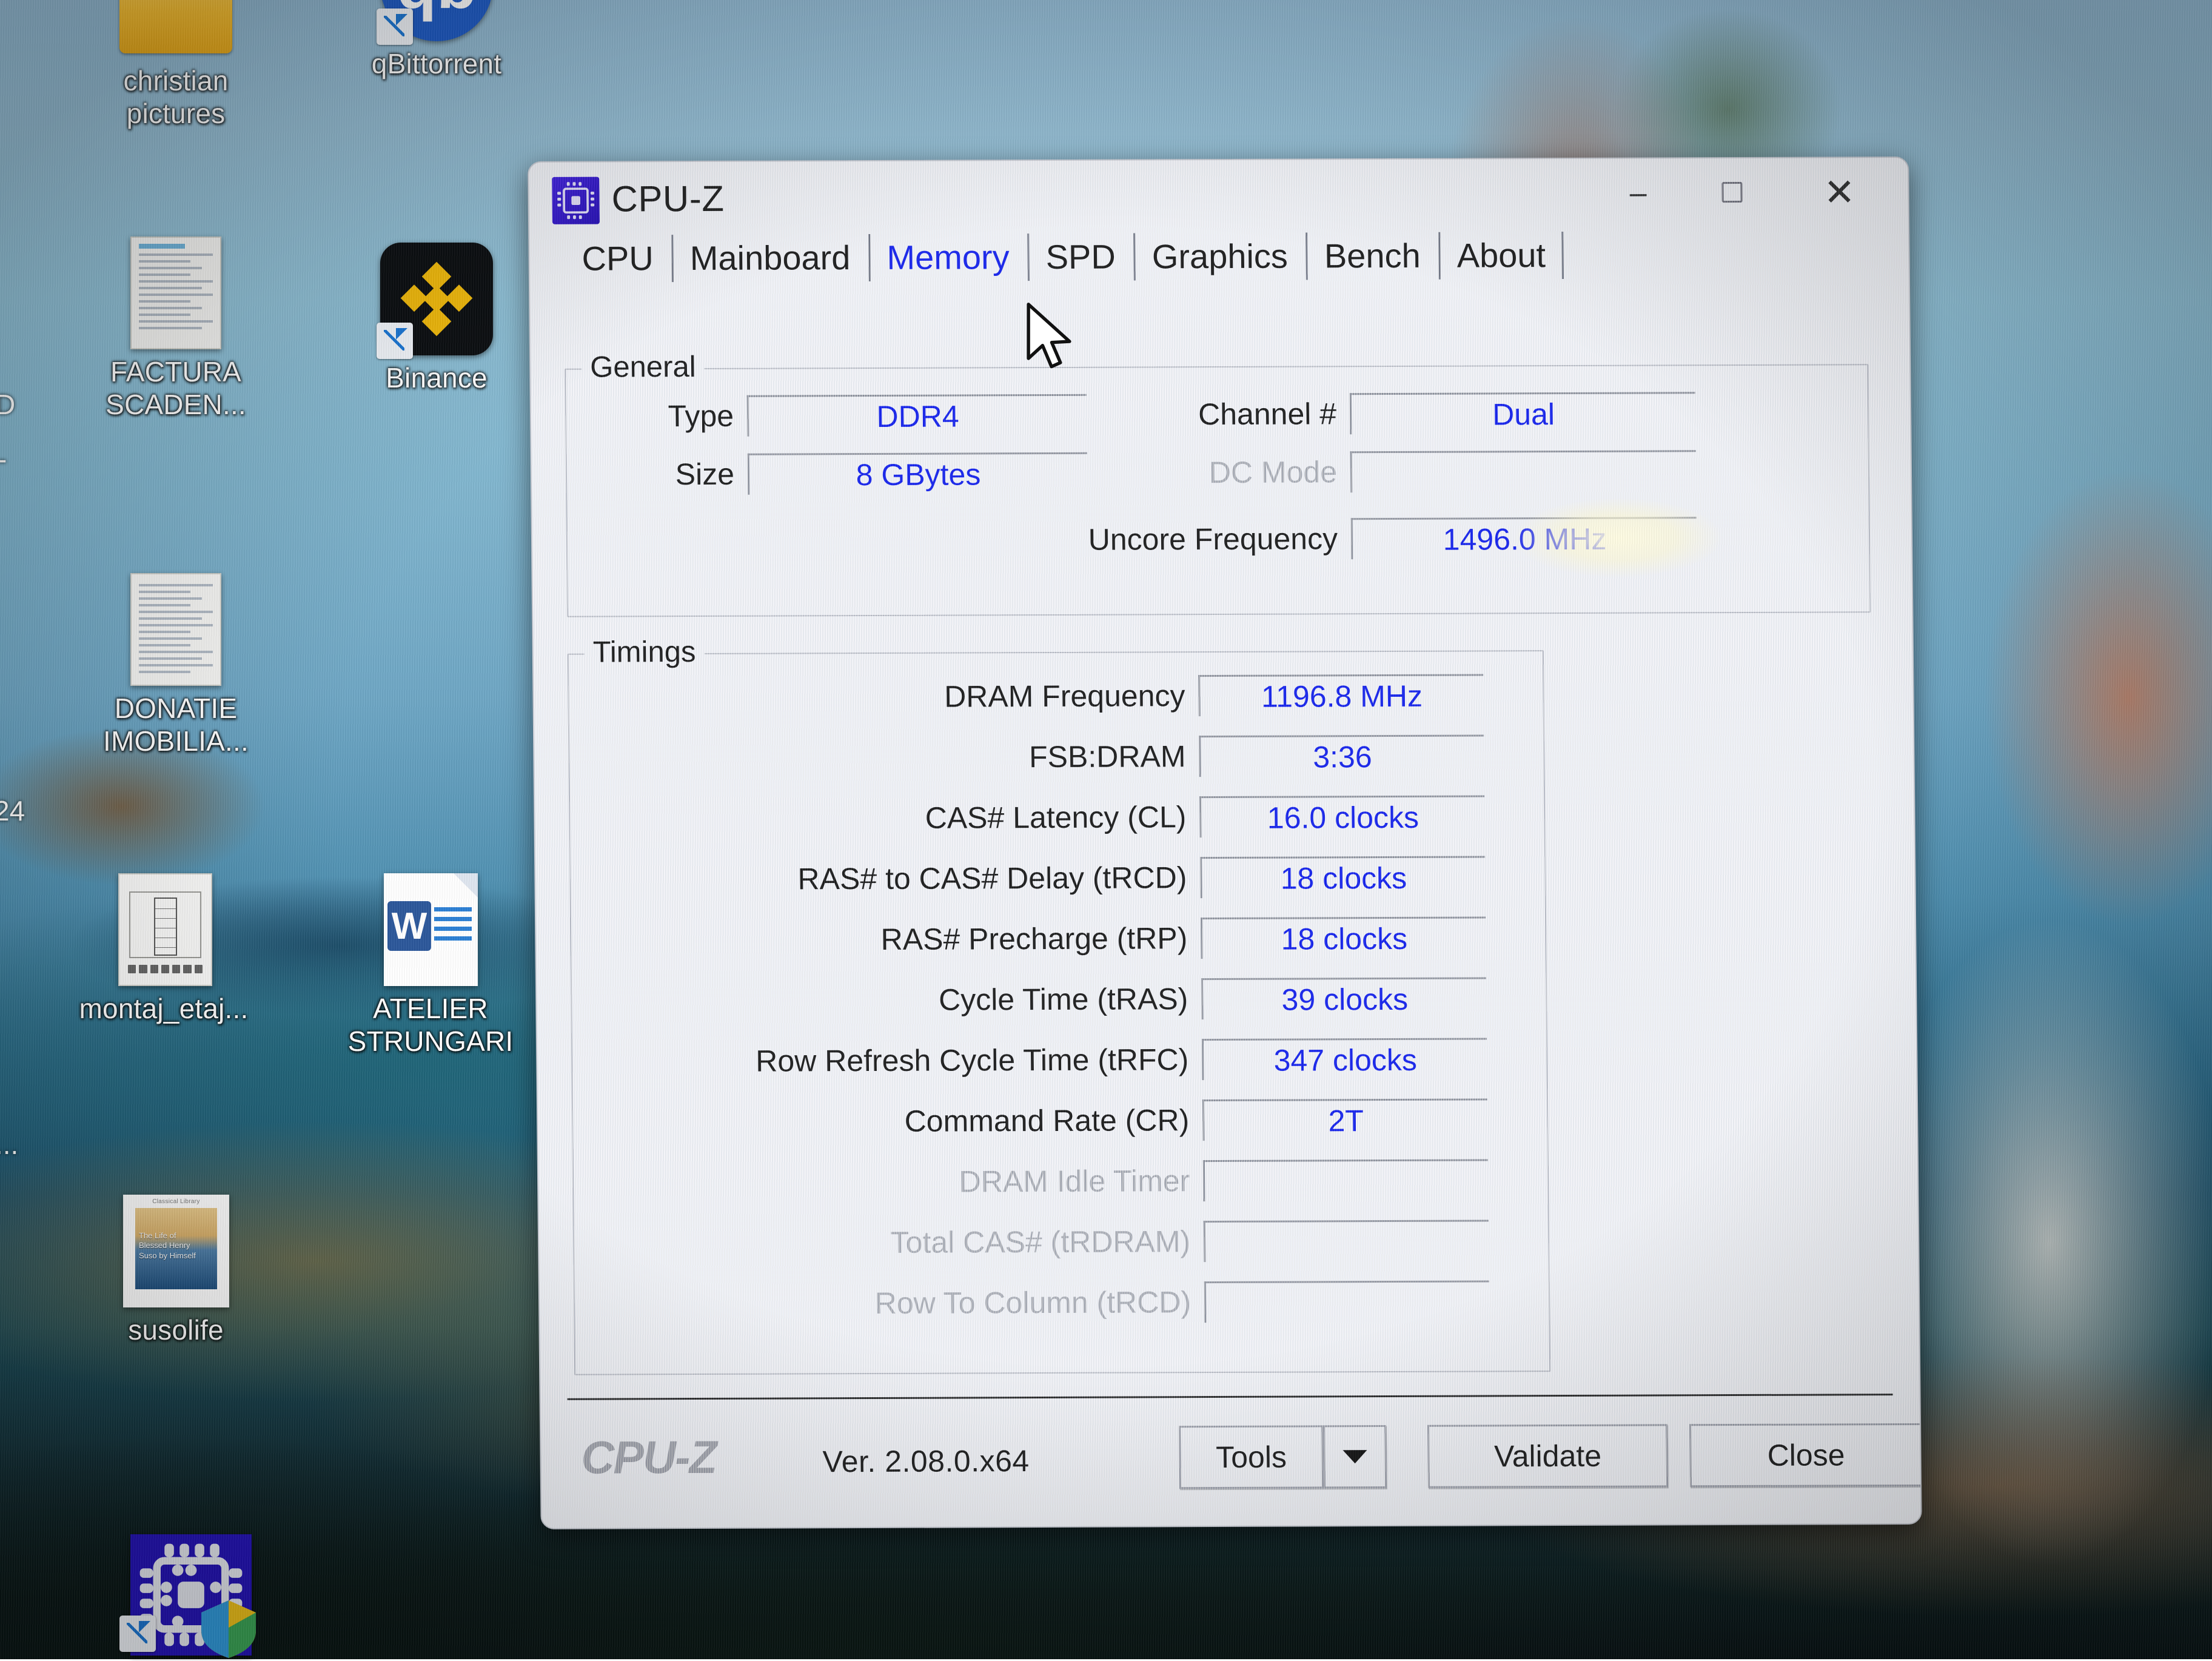 This screenshot has width=2212, height=1661. Describe the element at coordinates (437, 377) in the screenshot. I see `desktop-icon-label: Binance` at that location.